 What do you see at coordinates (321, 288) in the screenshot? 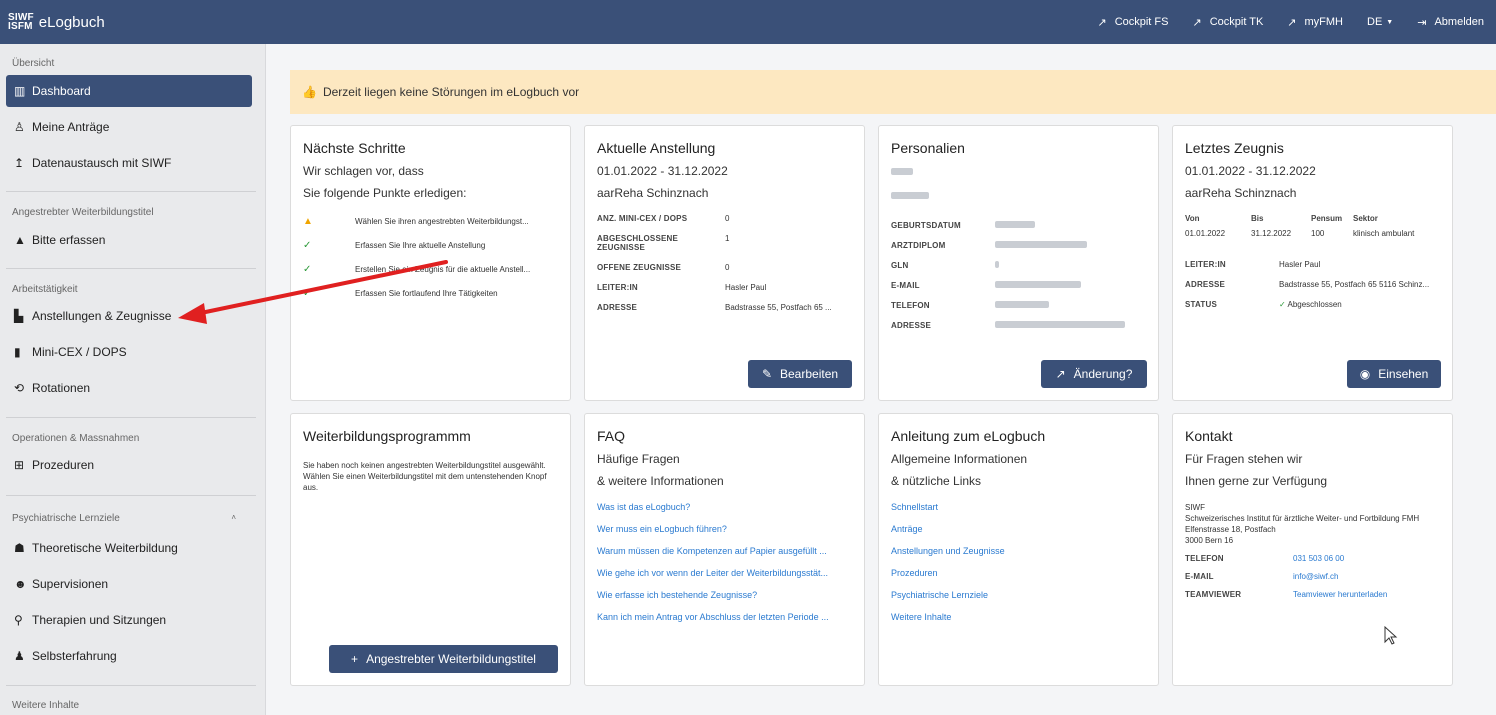
I see `arrow-shaft` at bounding box center [321, 288].